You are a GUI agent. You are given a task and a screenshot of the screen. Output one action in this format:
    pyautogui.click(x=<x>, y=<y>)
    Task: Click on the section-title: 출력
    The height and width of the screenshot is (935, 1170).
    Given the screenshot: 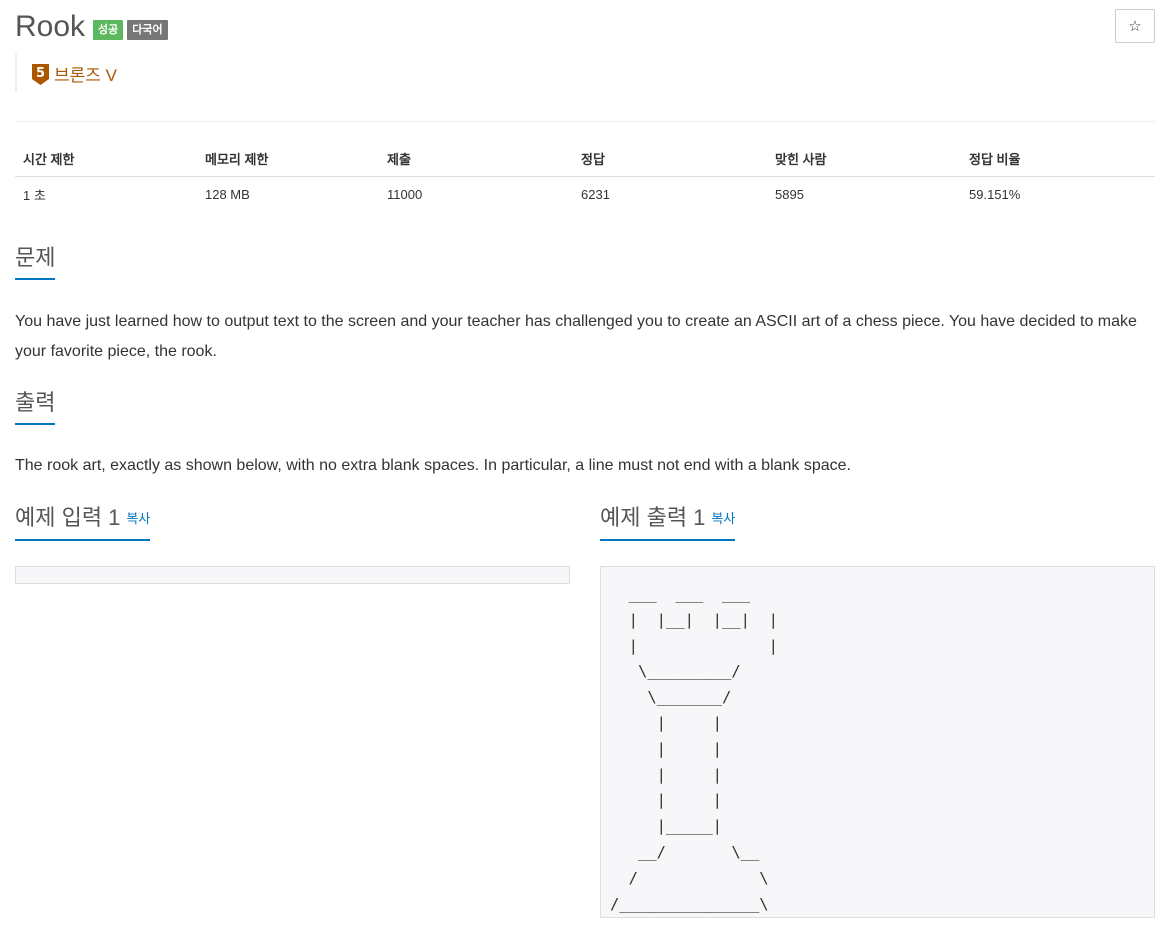 What is the action you would take?
    pyautogui.click(x=35, y=407)
    